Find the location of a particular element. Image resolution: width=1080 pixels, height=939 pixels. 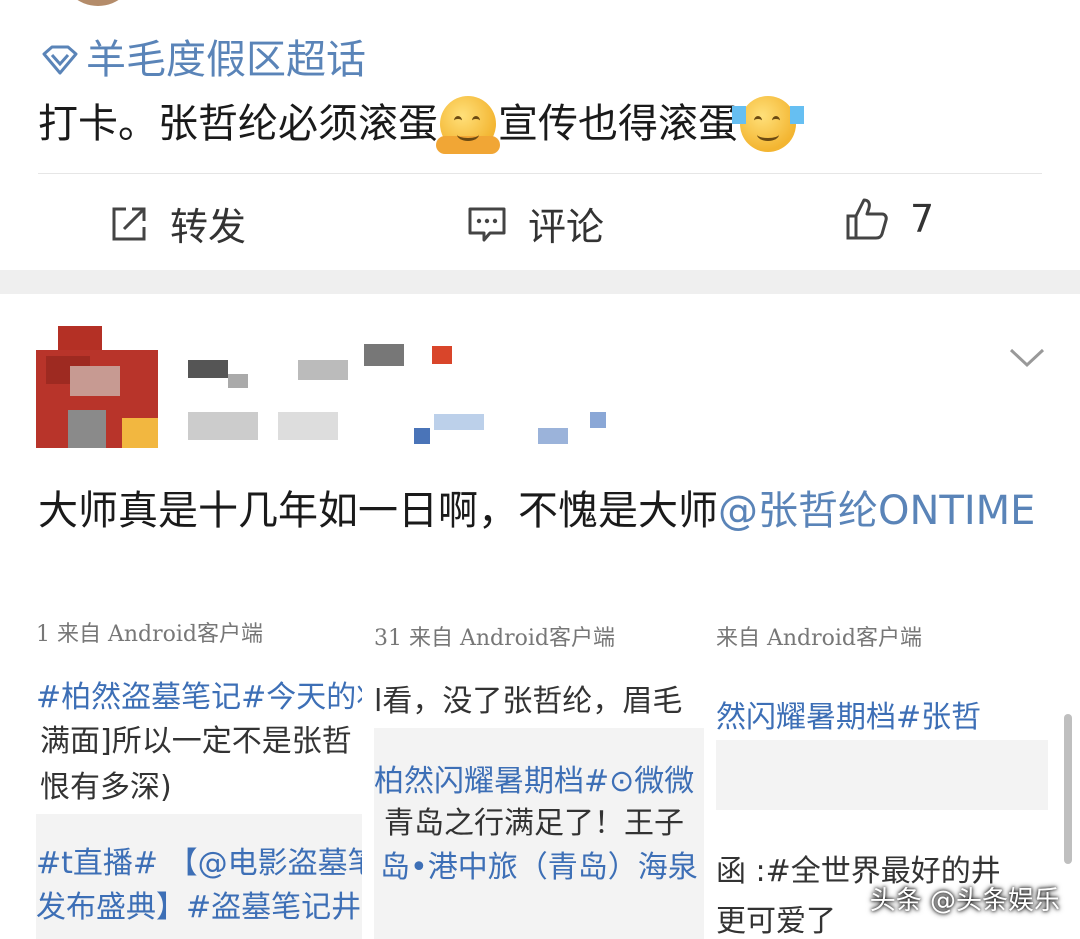

avatar is located at coordinates (97, 387).